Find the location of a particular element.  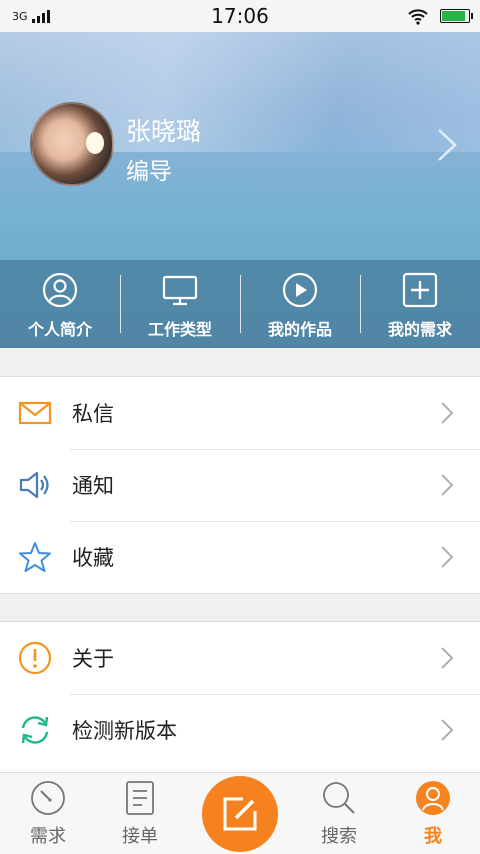

quick-action-label: 我的需求 is located at coordinates (419, 329).